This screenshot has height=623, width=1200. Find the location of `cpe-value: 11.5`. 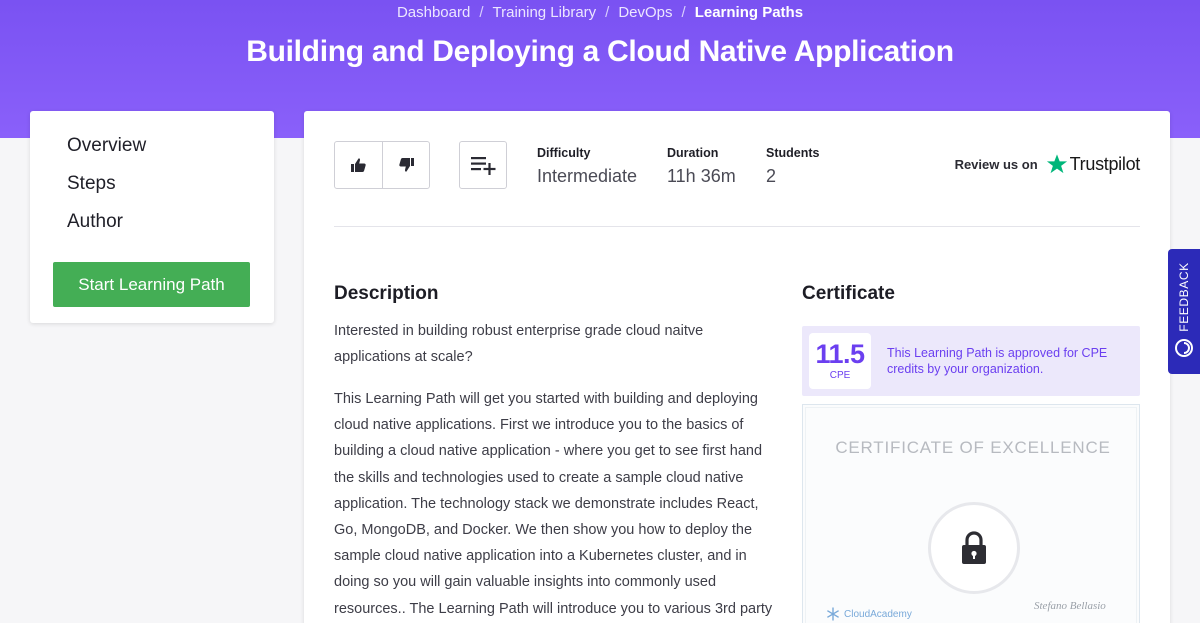

cpe-value: 11.5 is located at coordinates (840, 354).